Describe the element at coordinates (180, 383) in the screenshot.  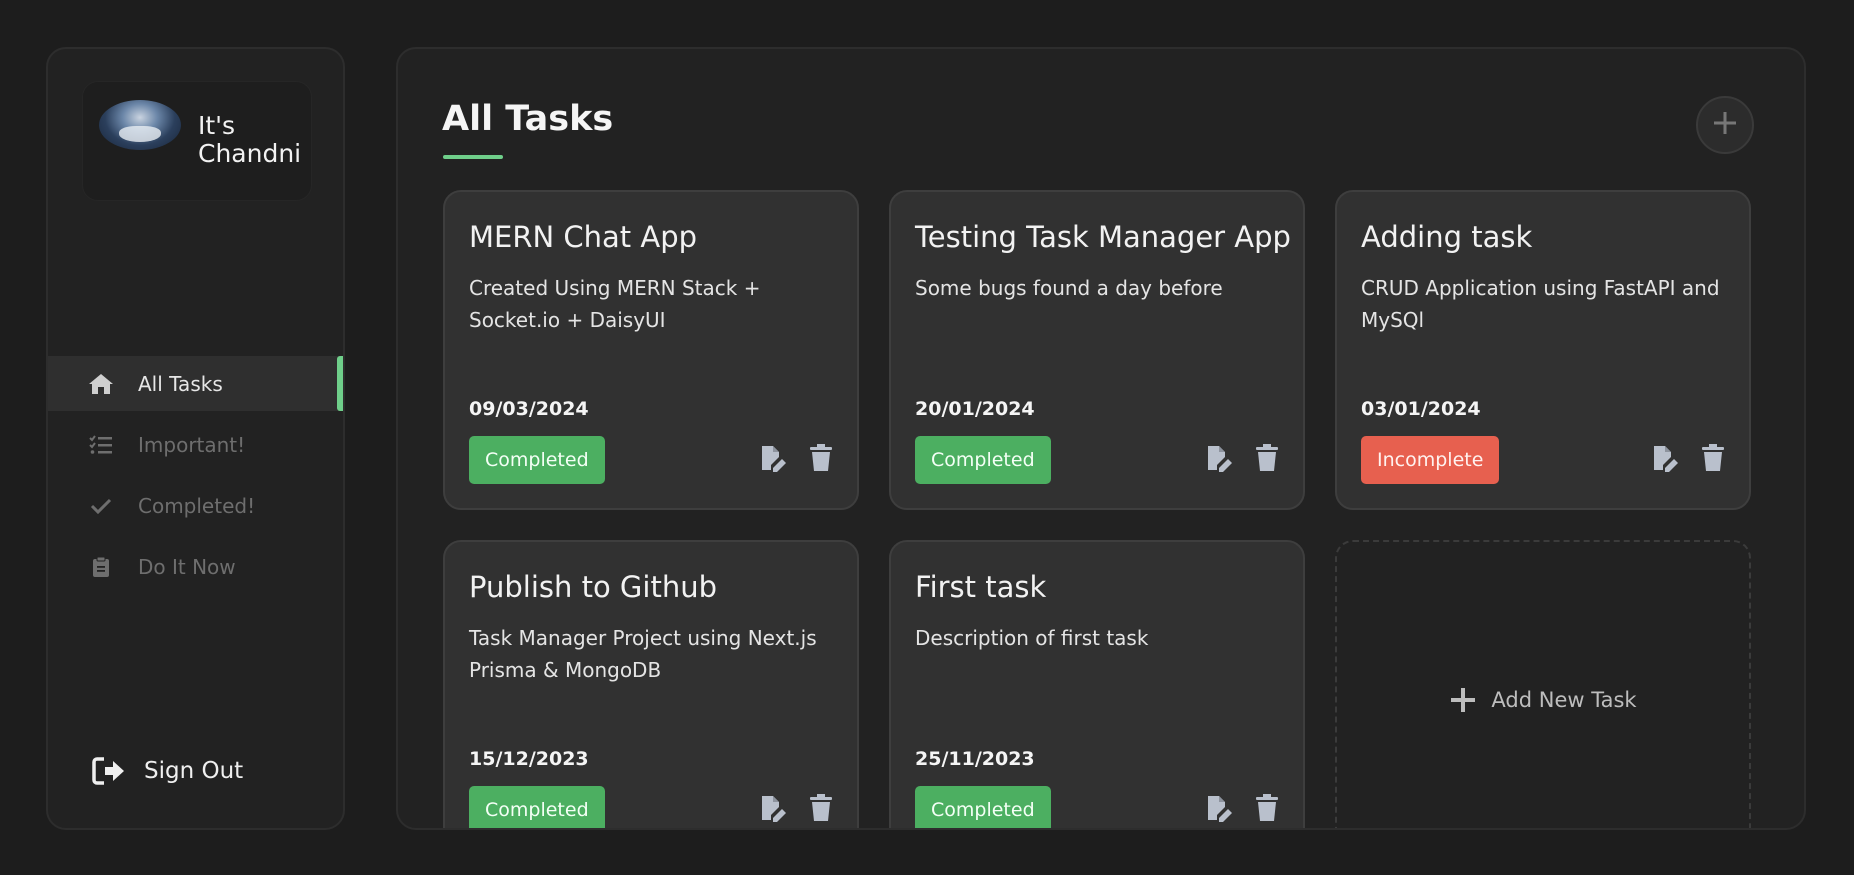
I see `sidebar-item-label: All Tasks` at that location.